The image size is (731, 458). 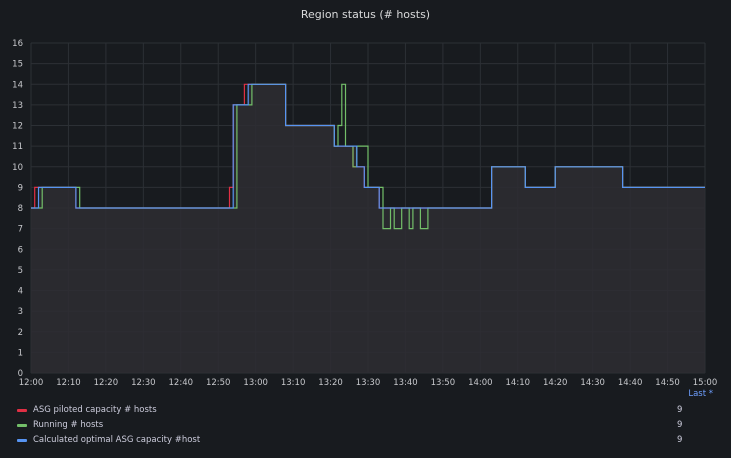 I want to click on x-tick-label: 14:30, so click(x=592, y=382).